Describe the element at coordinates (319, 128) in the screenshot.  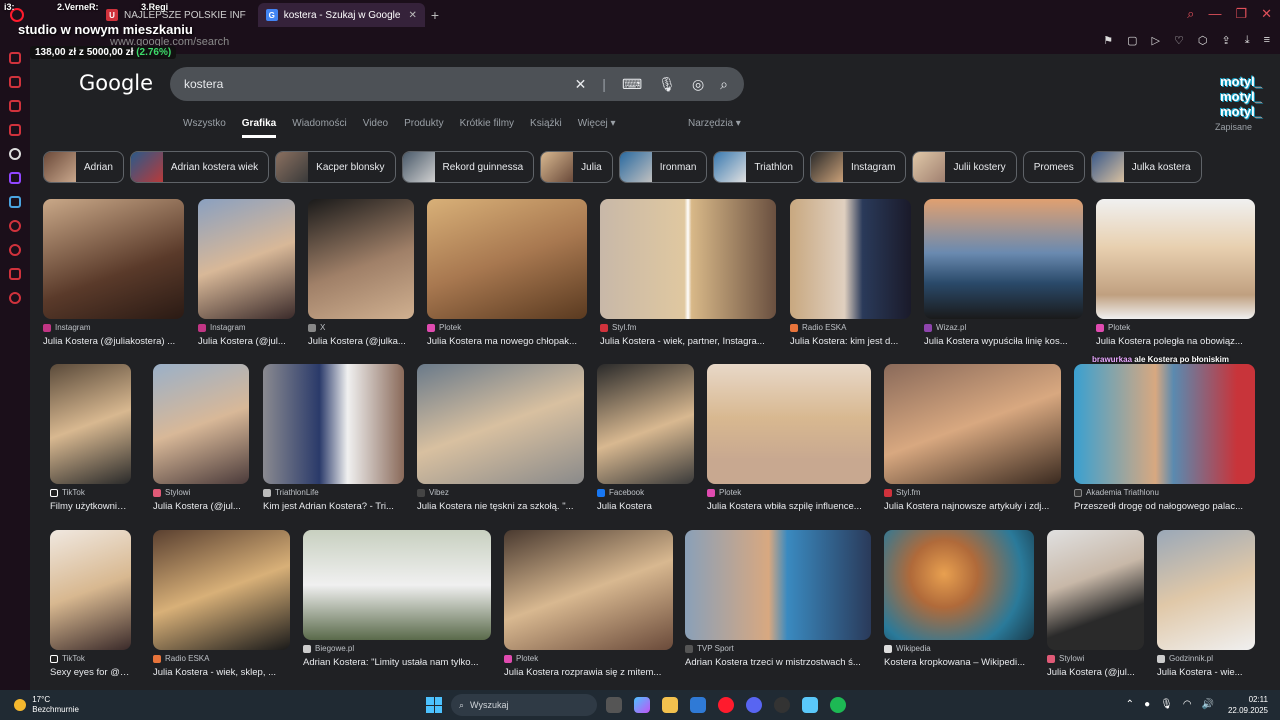
I see `tab-wiadomosci: Wiadomości` at that location.